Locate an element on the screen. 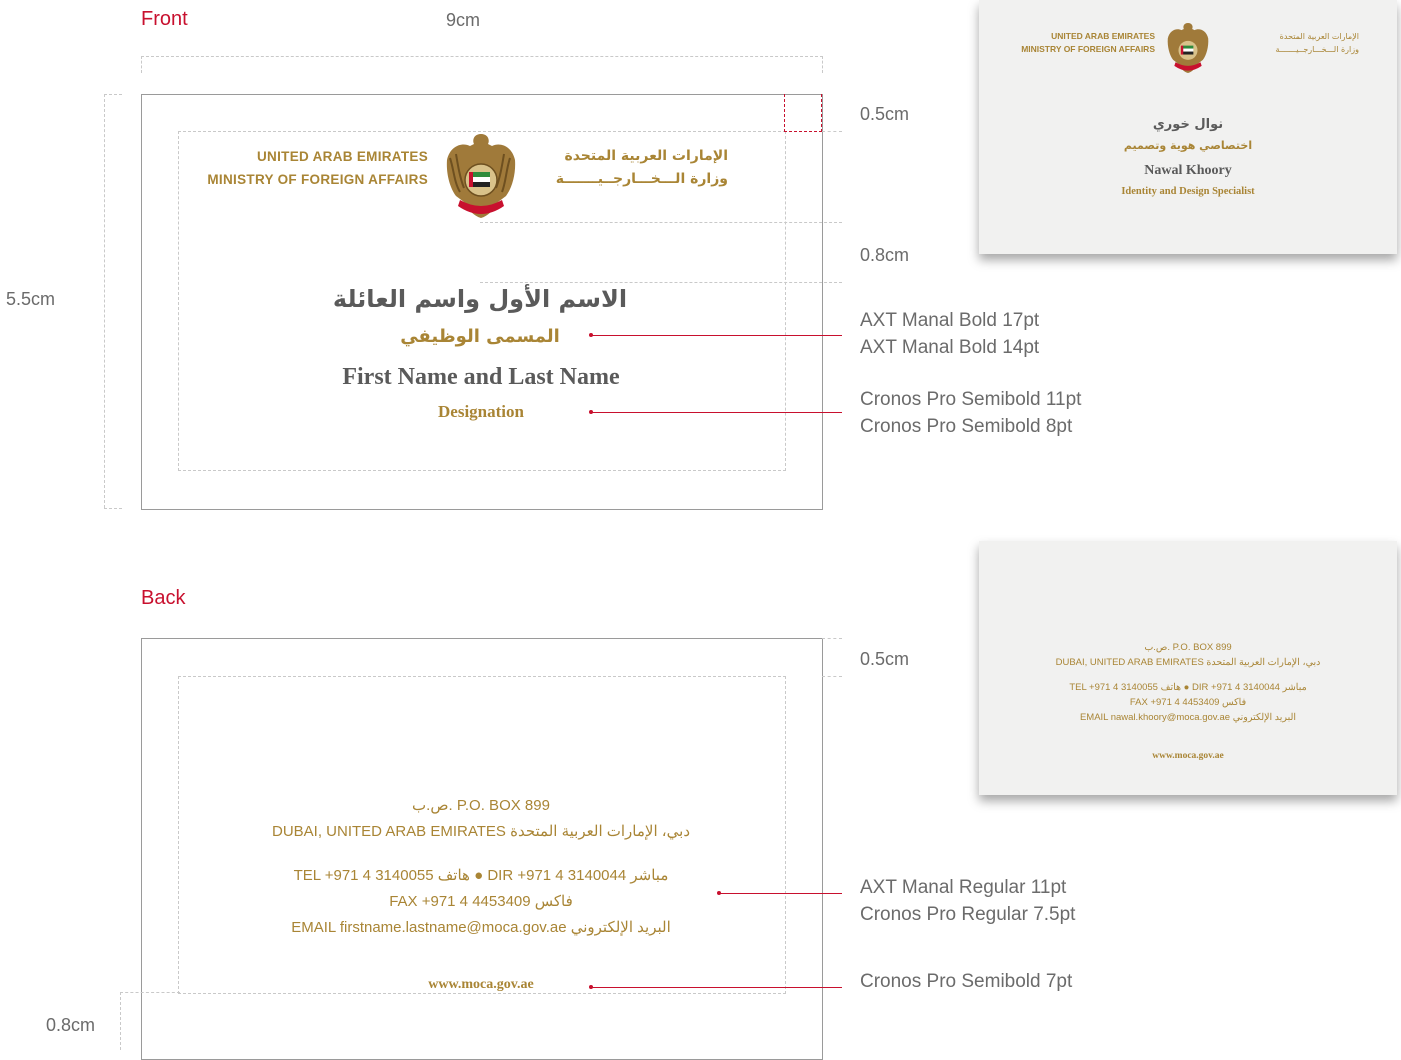 Image resolution: width=1401 pixels, height=1060 pixels. sample-name-arabic: نوال خوري is located at coordinates (1188, 124).